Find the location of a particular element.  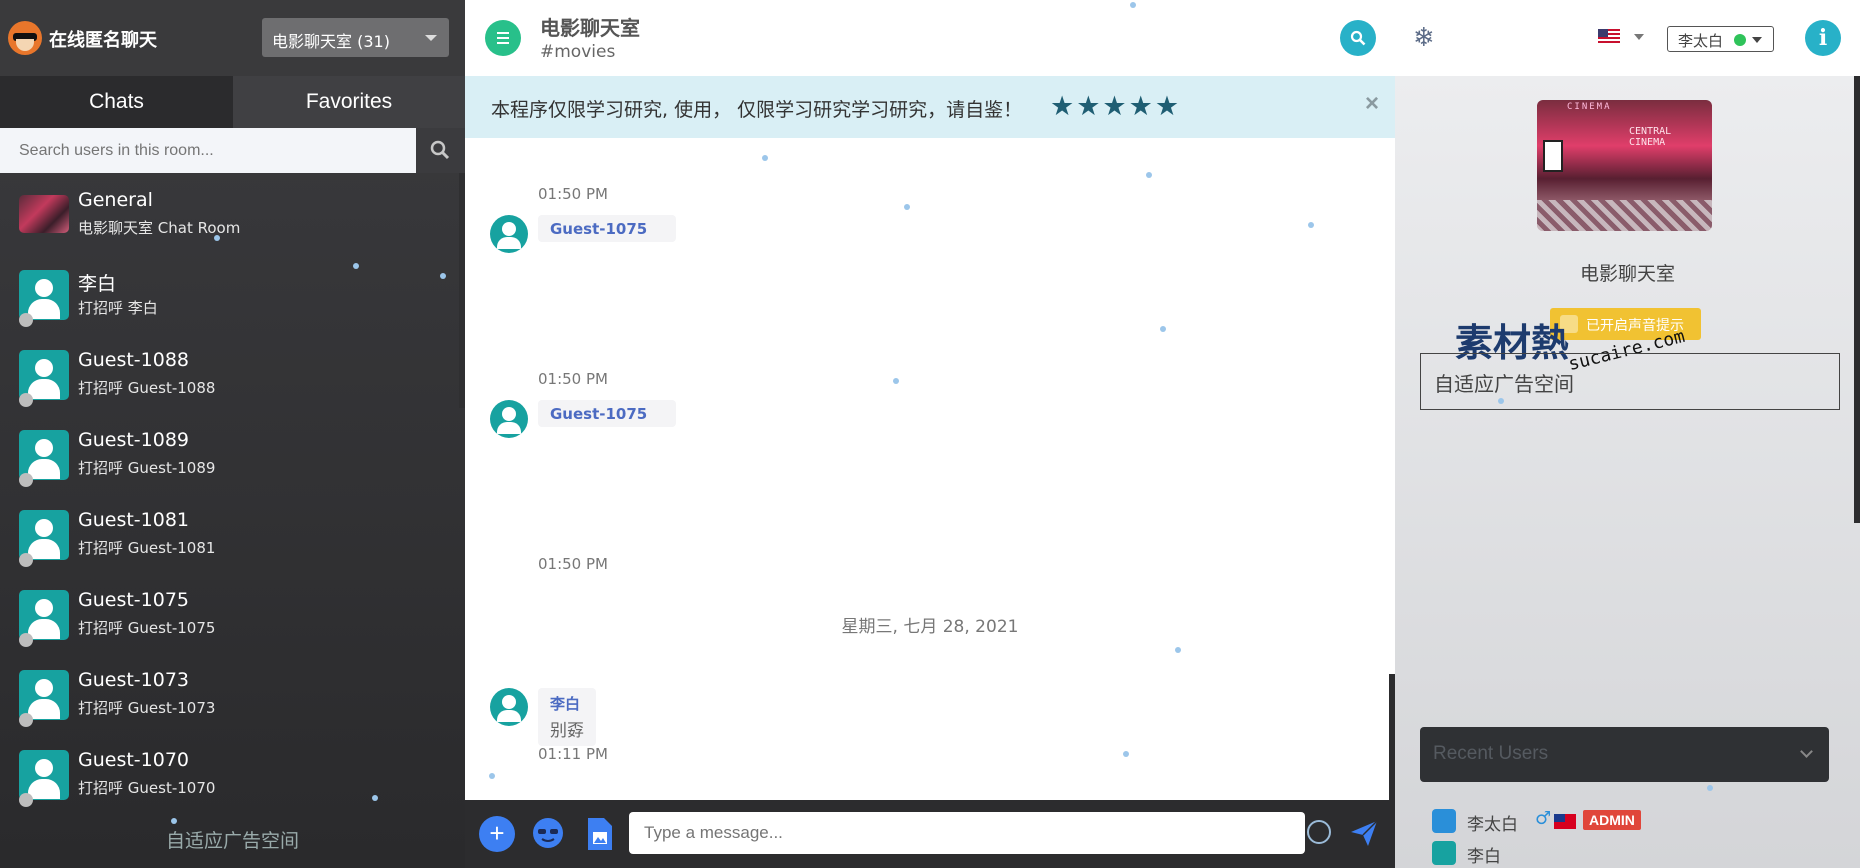

brand-bar: 在线匿名聊天 电影聊天室 (31) is located at coordinates (232, 38).